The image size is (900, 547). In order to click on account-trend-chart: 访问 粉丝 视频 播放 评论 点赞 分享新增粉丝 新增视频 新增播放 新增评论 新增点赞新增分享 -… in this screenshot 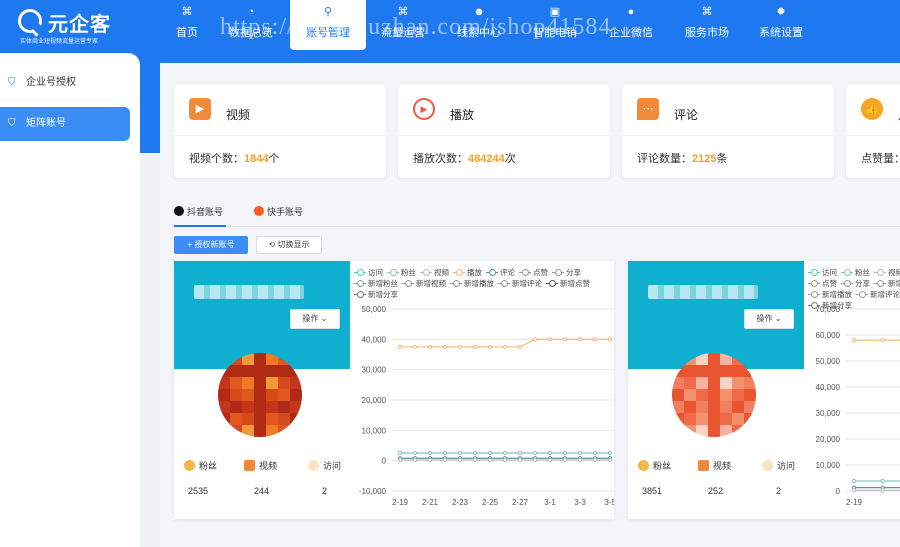, I will do `click(482, 390)`.